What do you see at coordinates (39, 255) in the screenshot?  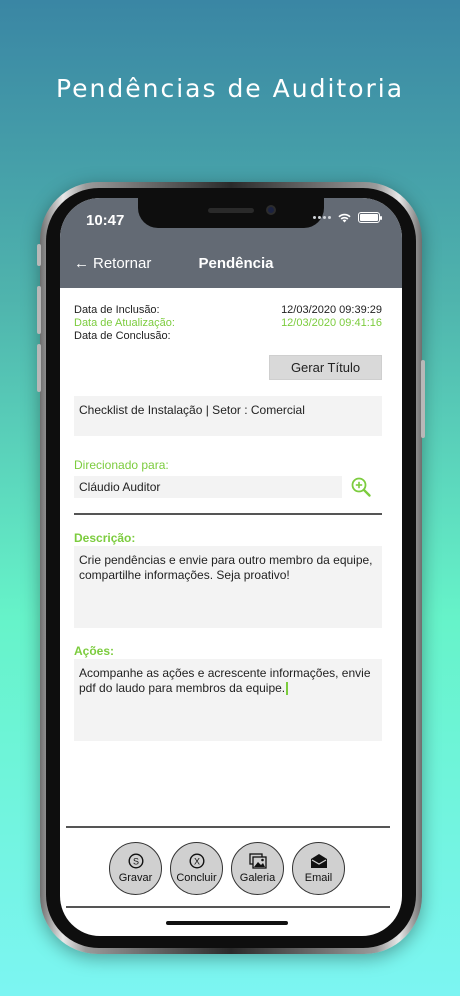 I see `silent-switch` at bounding box center [39, 255].